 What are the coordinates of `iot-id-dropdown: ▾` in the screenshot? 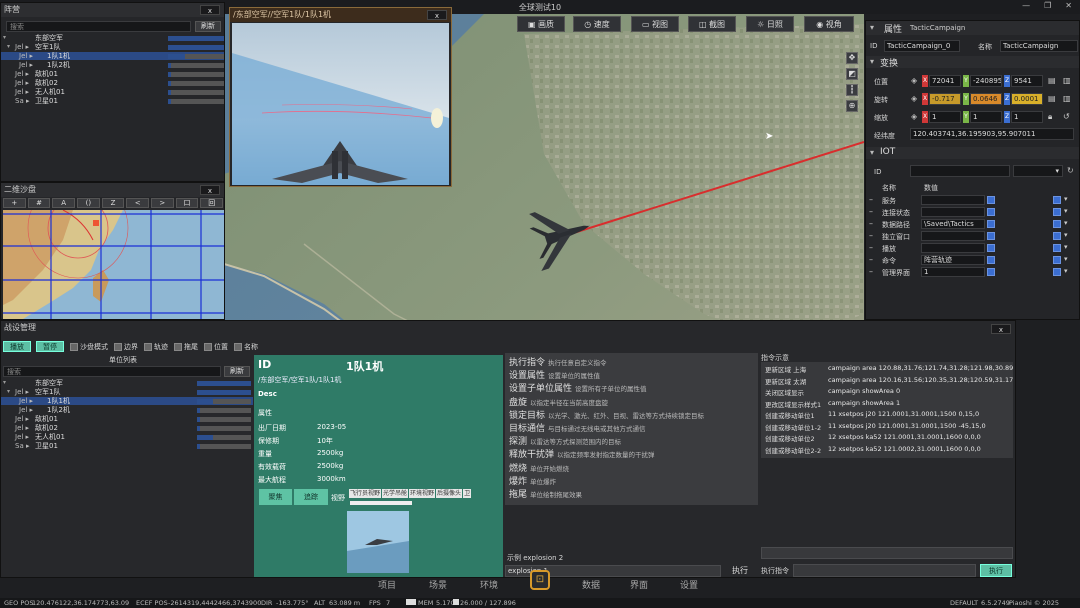 It's located at (1038, 171).